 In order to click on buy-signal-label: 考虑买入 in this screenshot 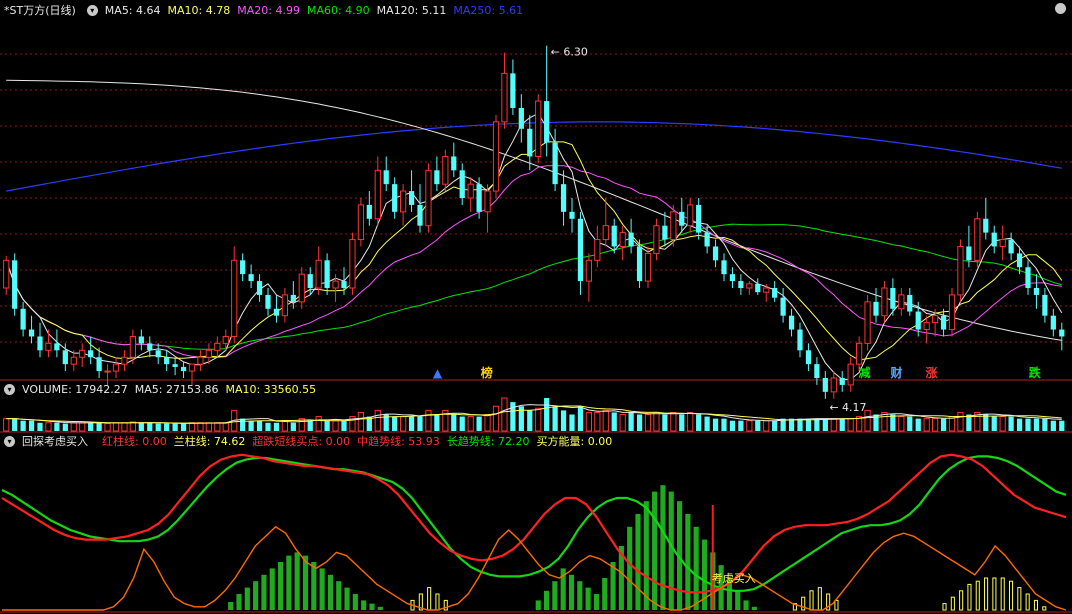, I will do `click(734, 578)`.